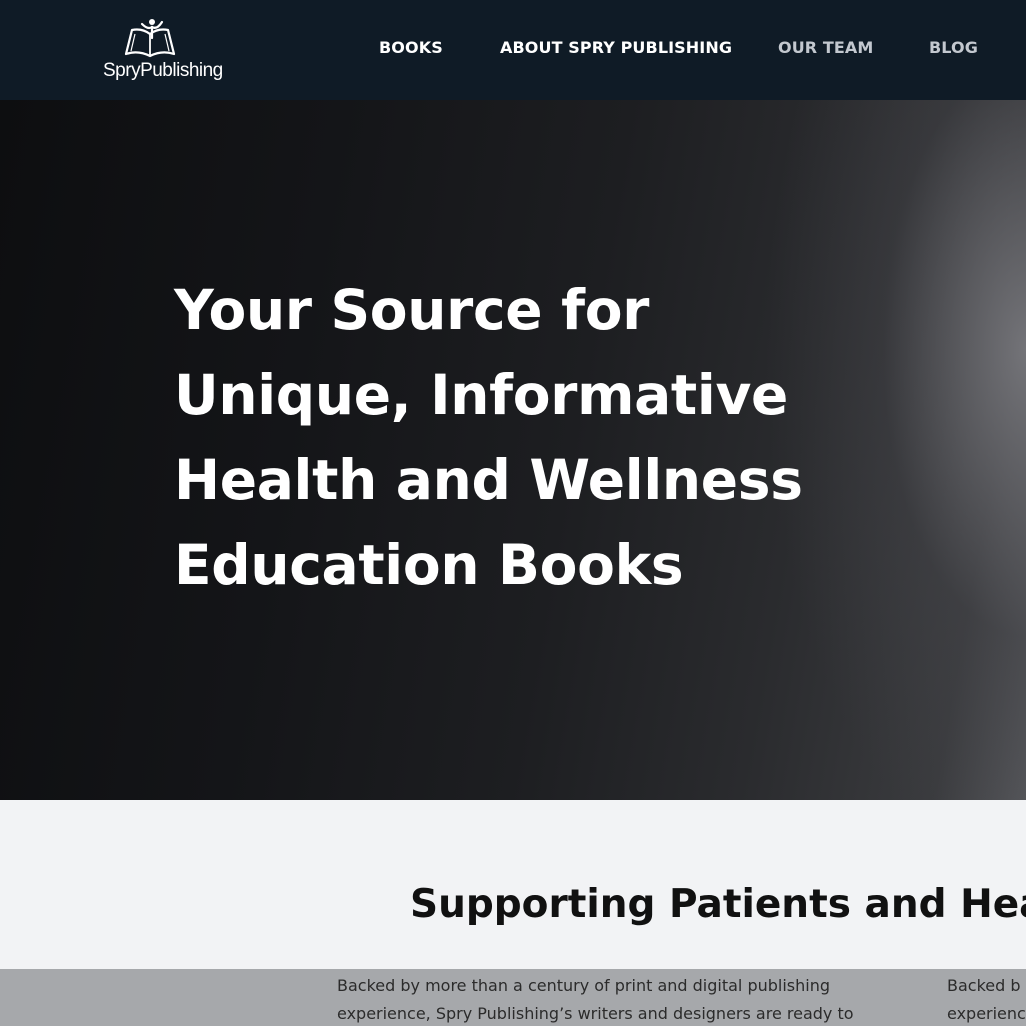 The height and width of the screenshot is (1026, 1026). What do you see at coordinates (411, 47) in the screenshot?
I see `nav-books: BOOKS` at bounding box center [411, 47].